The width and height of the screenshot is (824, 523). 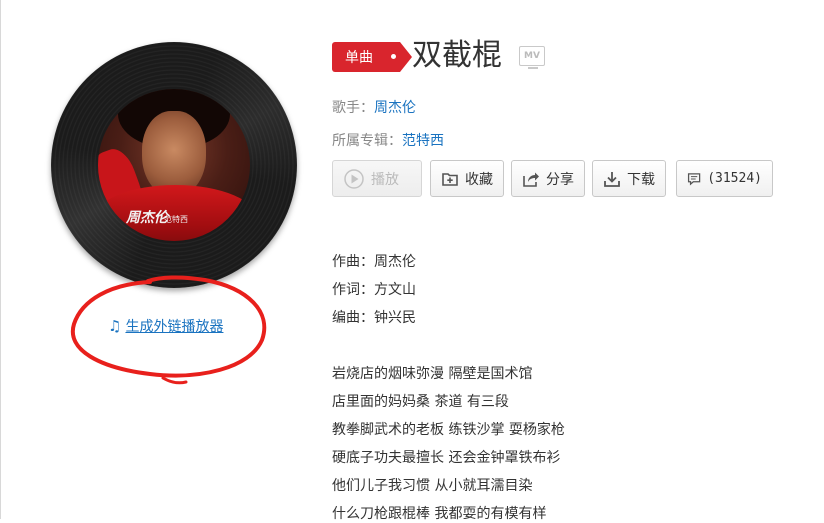 I want to click on cover-text-sub: 范特西, so click(x=176, y=219).